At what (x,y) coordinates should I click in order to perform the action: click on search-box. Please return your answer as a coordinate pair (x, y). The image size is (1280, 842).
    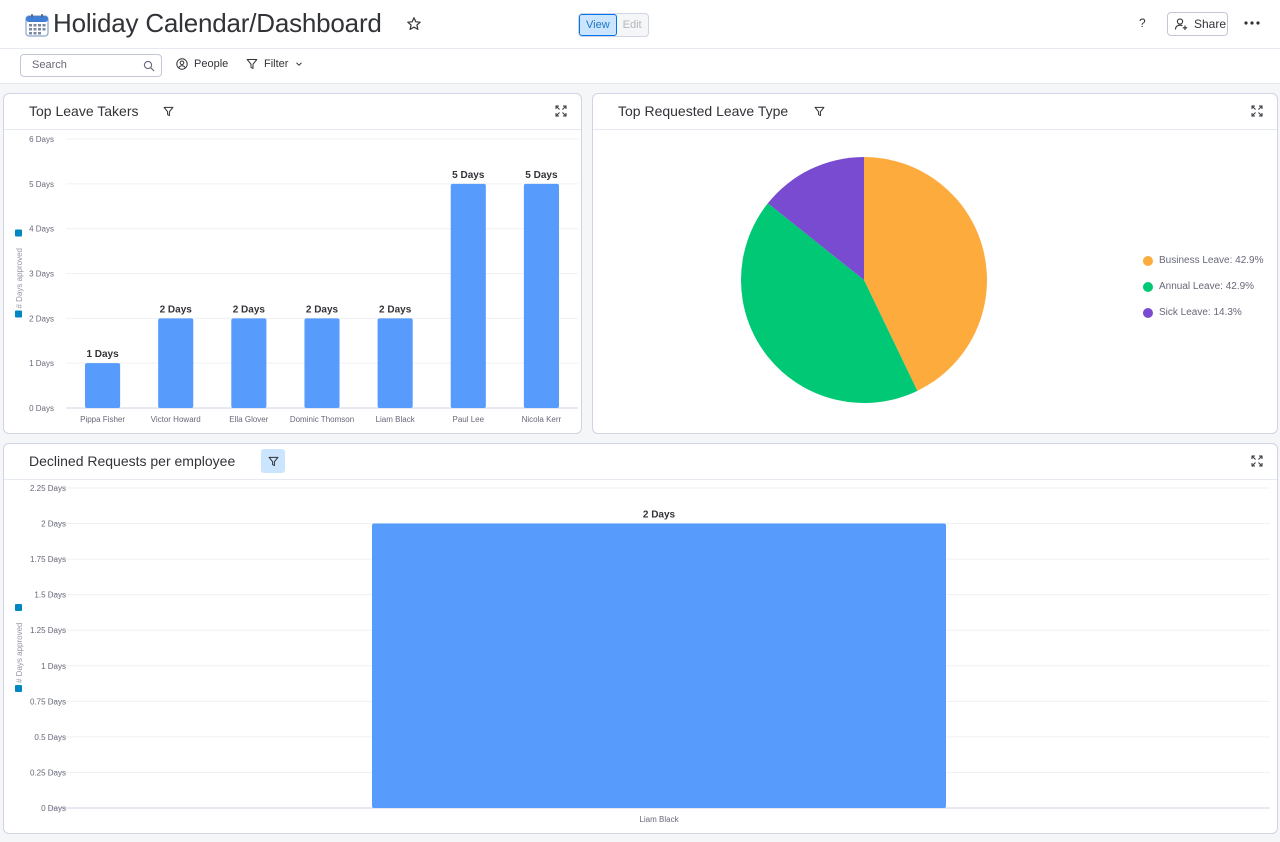
    Looking at the image, I should click on (91, 65).